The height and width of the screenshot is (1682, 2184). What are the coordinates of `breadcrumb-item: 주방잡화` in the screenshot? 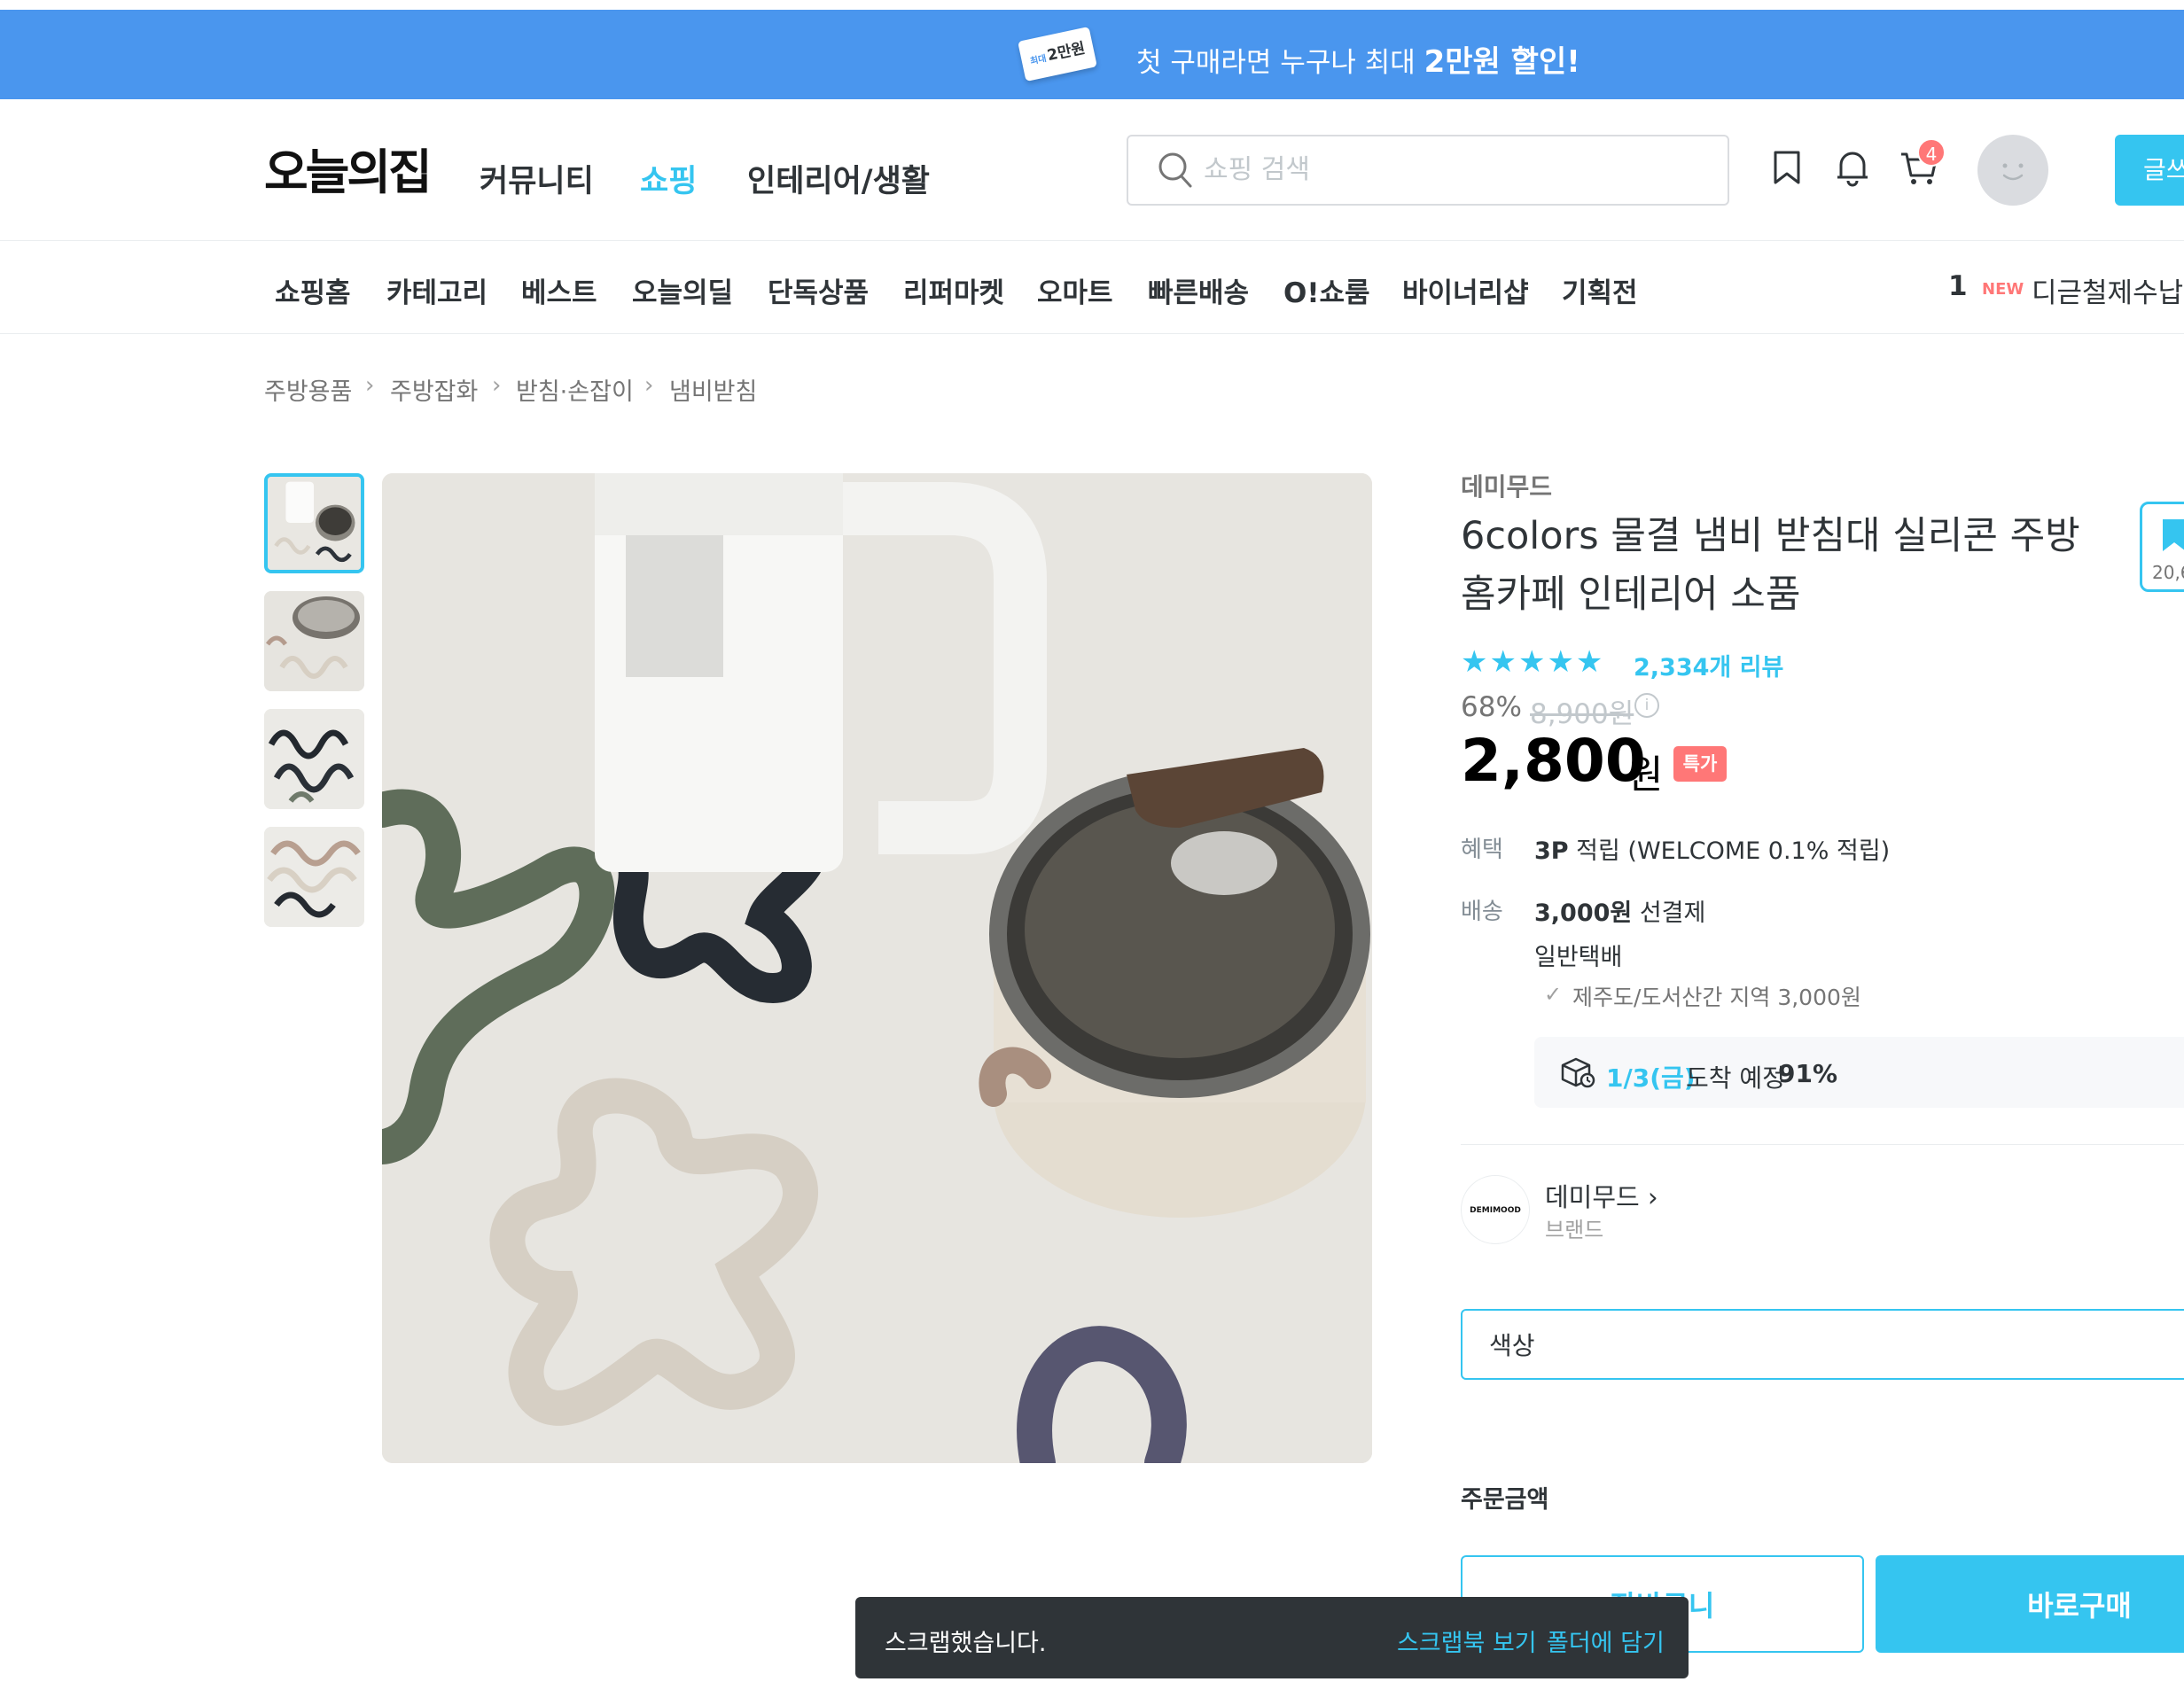 It's located at (434, 389).